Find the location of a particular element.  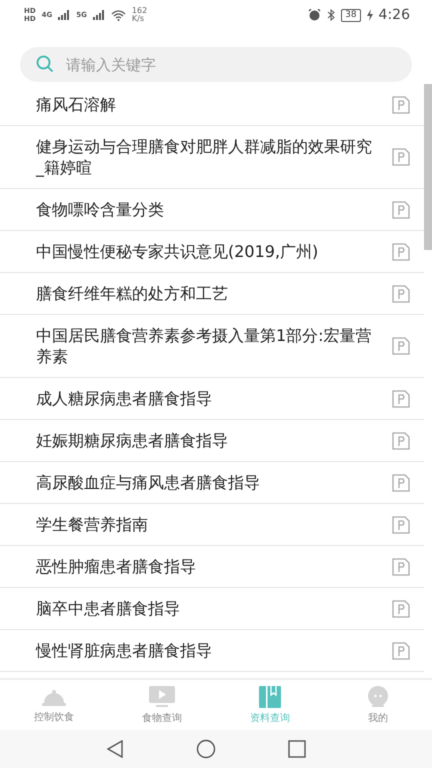

document-title: 膳食纤维年糕的处方和工艺 is located at coordinates (132, 293).